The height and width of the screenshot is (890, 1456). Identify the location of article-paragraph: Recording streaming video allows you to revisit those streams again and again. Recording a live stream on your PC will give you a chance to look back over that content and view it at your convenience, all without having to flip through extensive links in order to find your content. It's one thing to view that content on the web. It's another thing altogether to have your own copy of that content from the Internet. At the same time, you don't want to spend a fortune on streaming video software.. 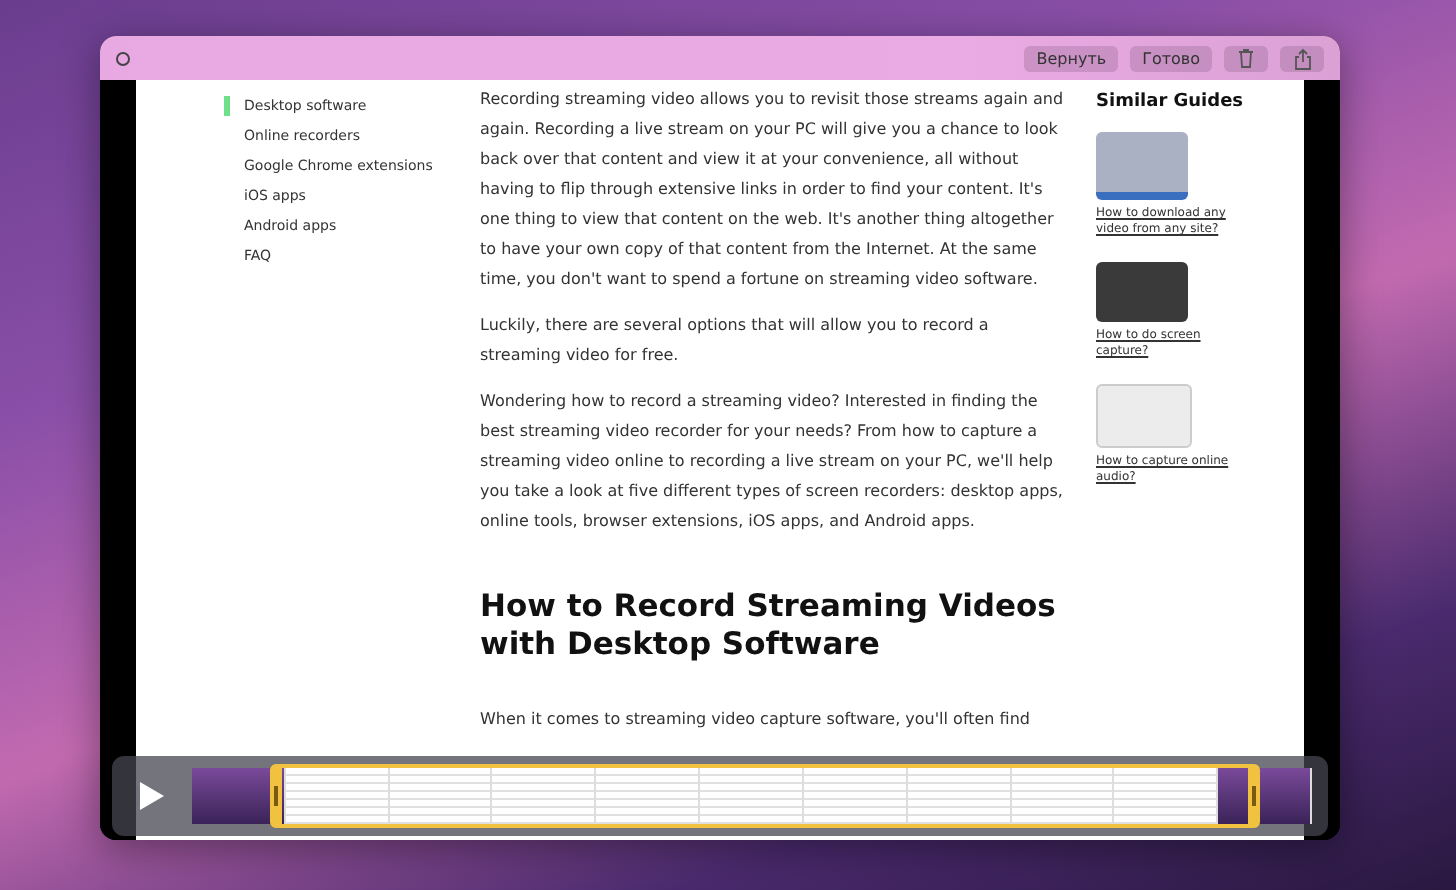
(773, 190).